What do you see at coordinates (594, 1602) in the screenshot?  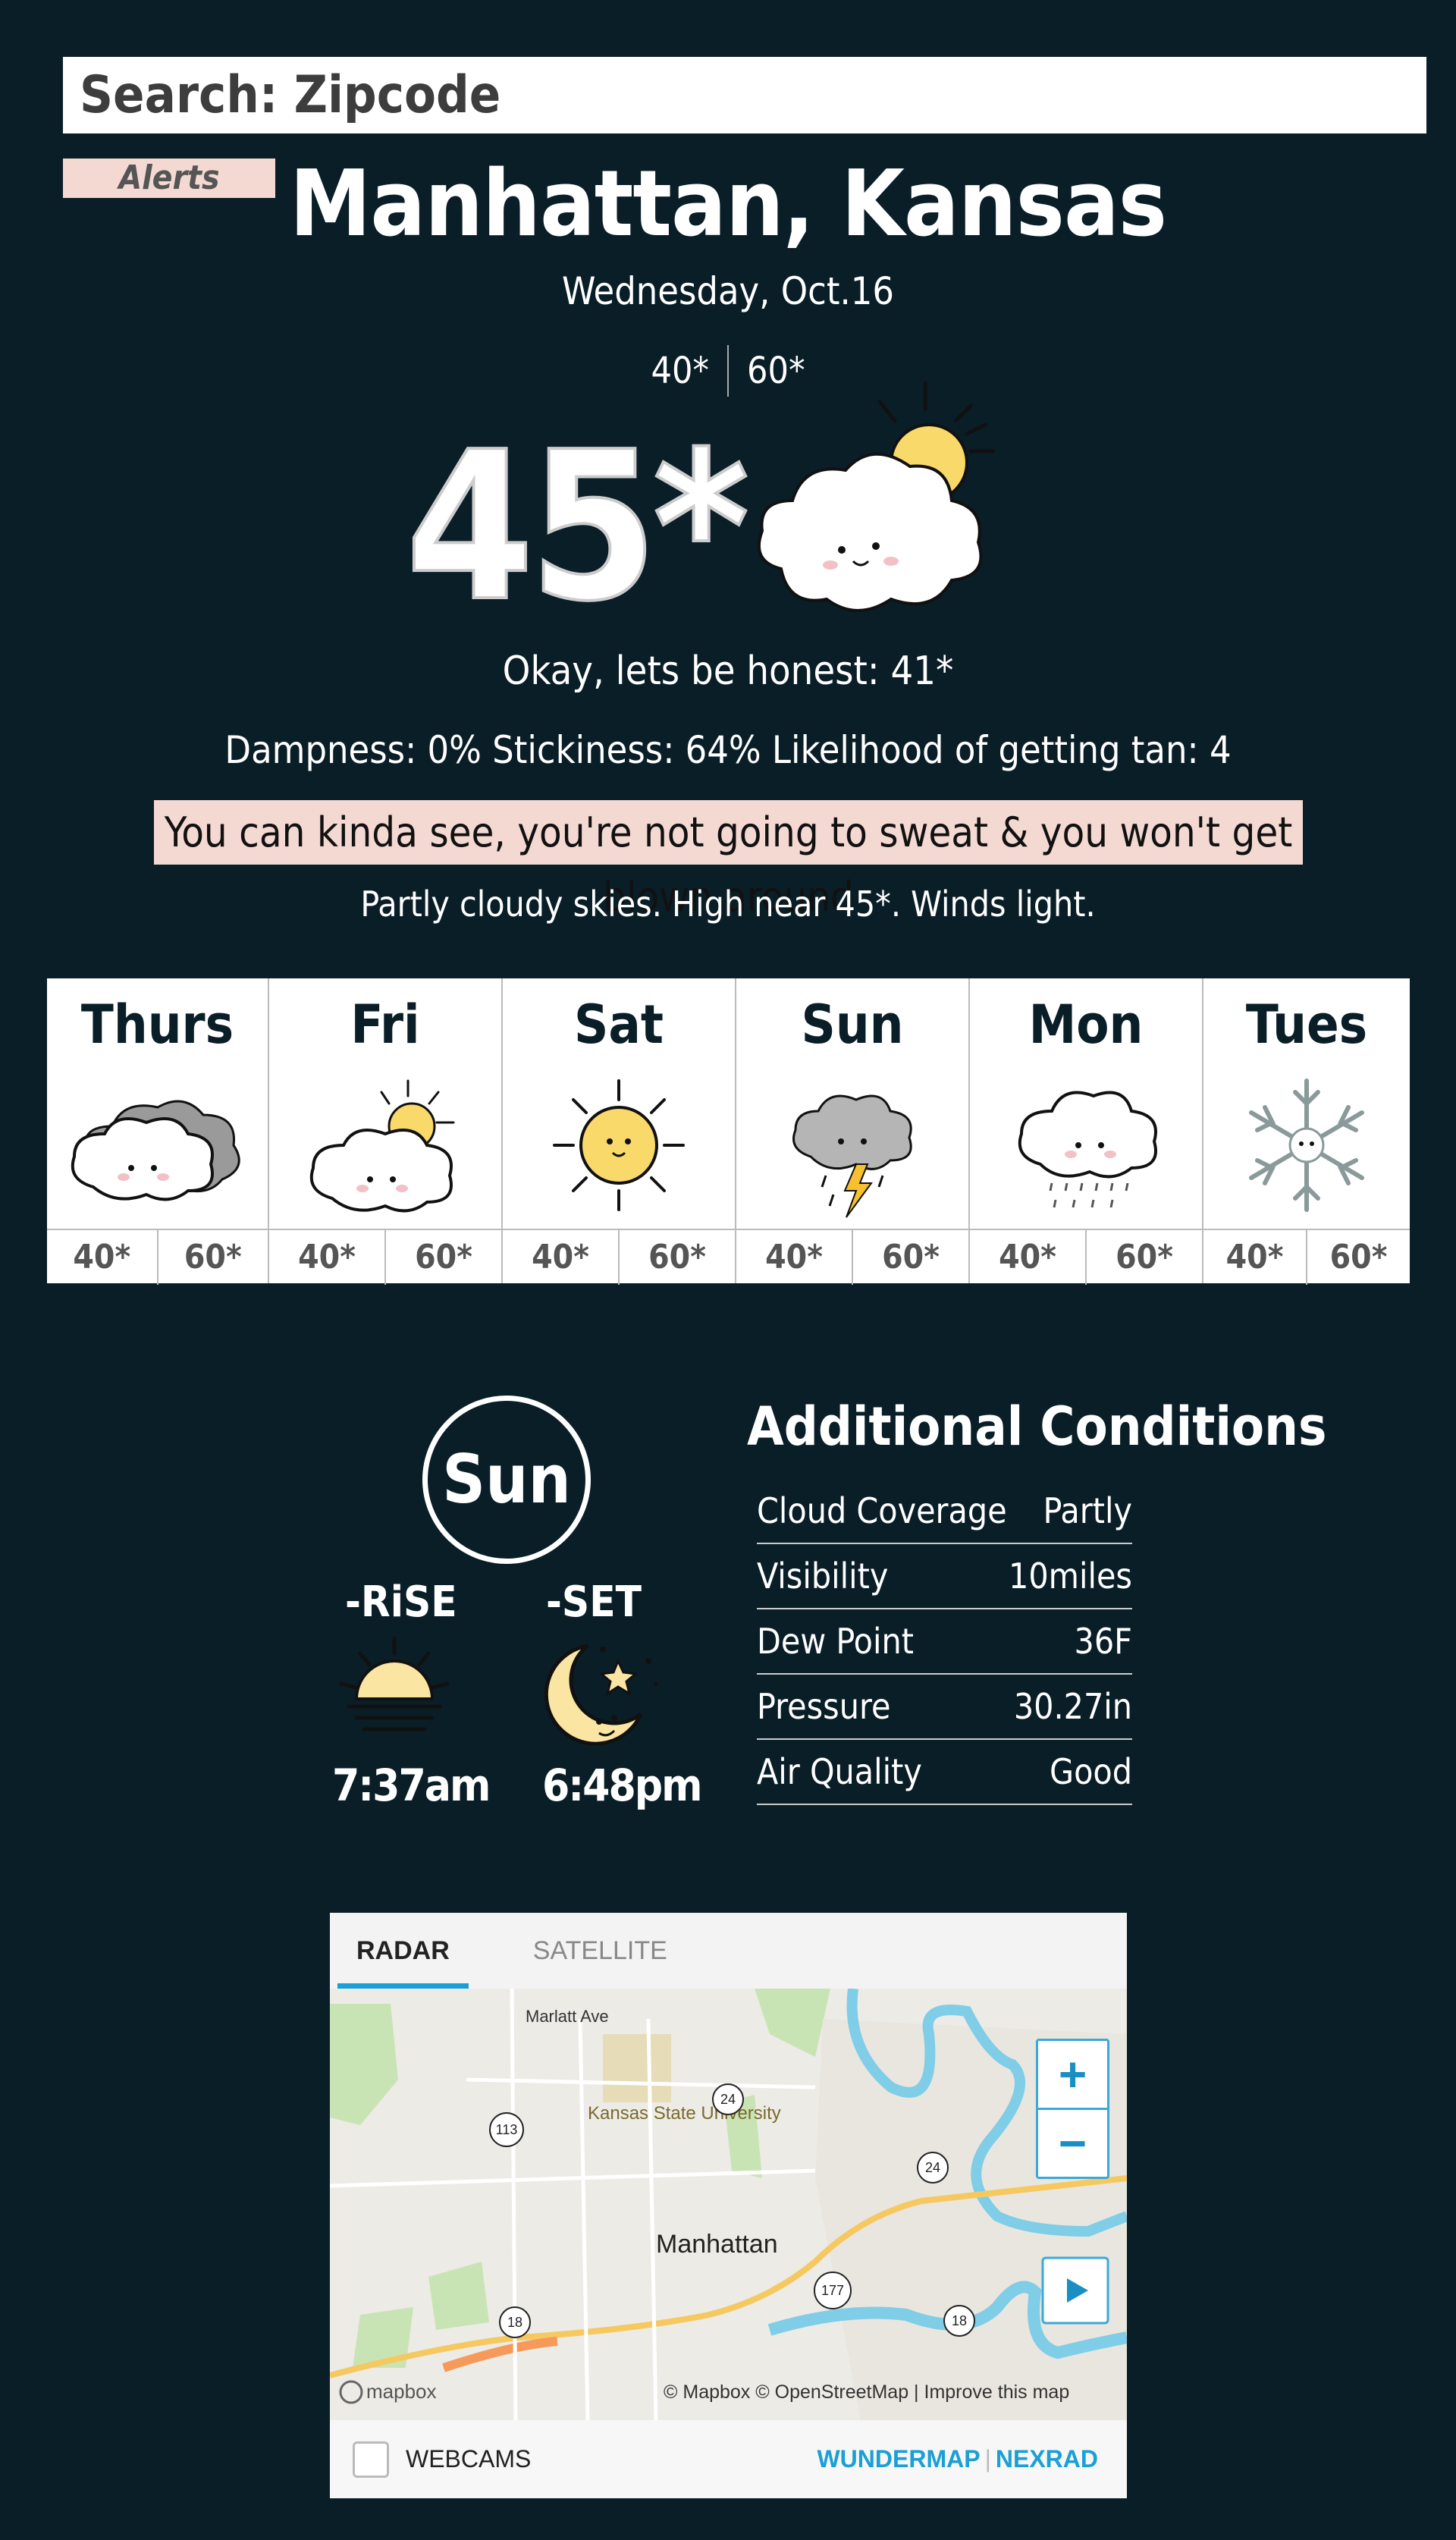 I see `sunset-label: -SET` at bounding box center [594, 1602].